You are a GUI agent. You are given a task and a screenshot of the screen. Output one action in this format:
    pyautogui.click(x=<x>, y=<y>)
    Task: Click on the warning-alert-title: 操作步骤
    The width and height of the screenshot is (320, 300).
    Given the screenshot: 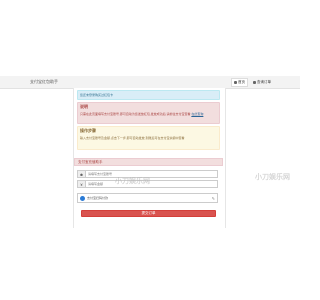 What is the action you would take?
    pyautogui.click(x=88, y=130)
    